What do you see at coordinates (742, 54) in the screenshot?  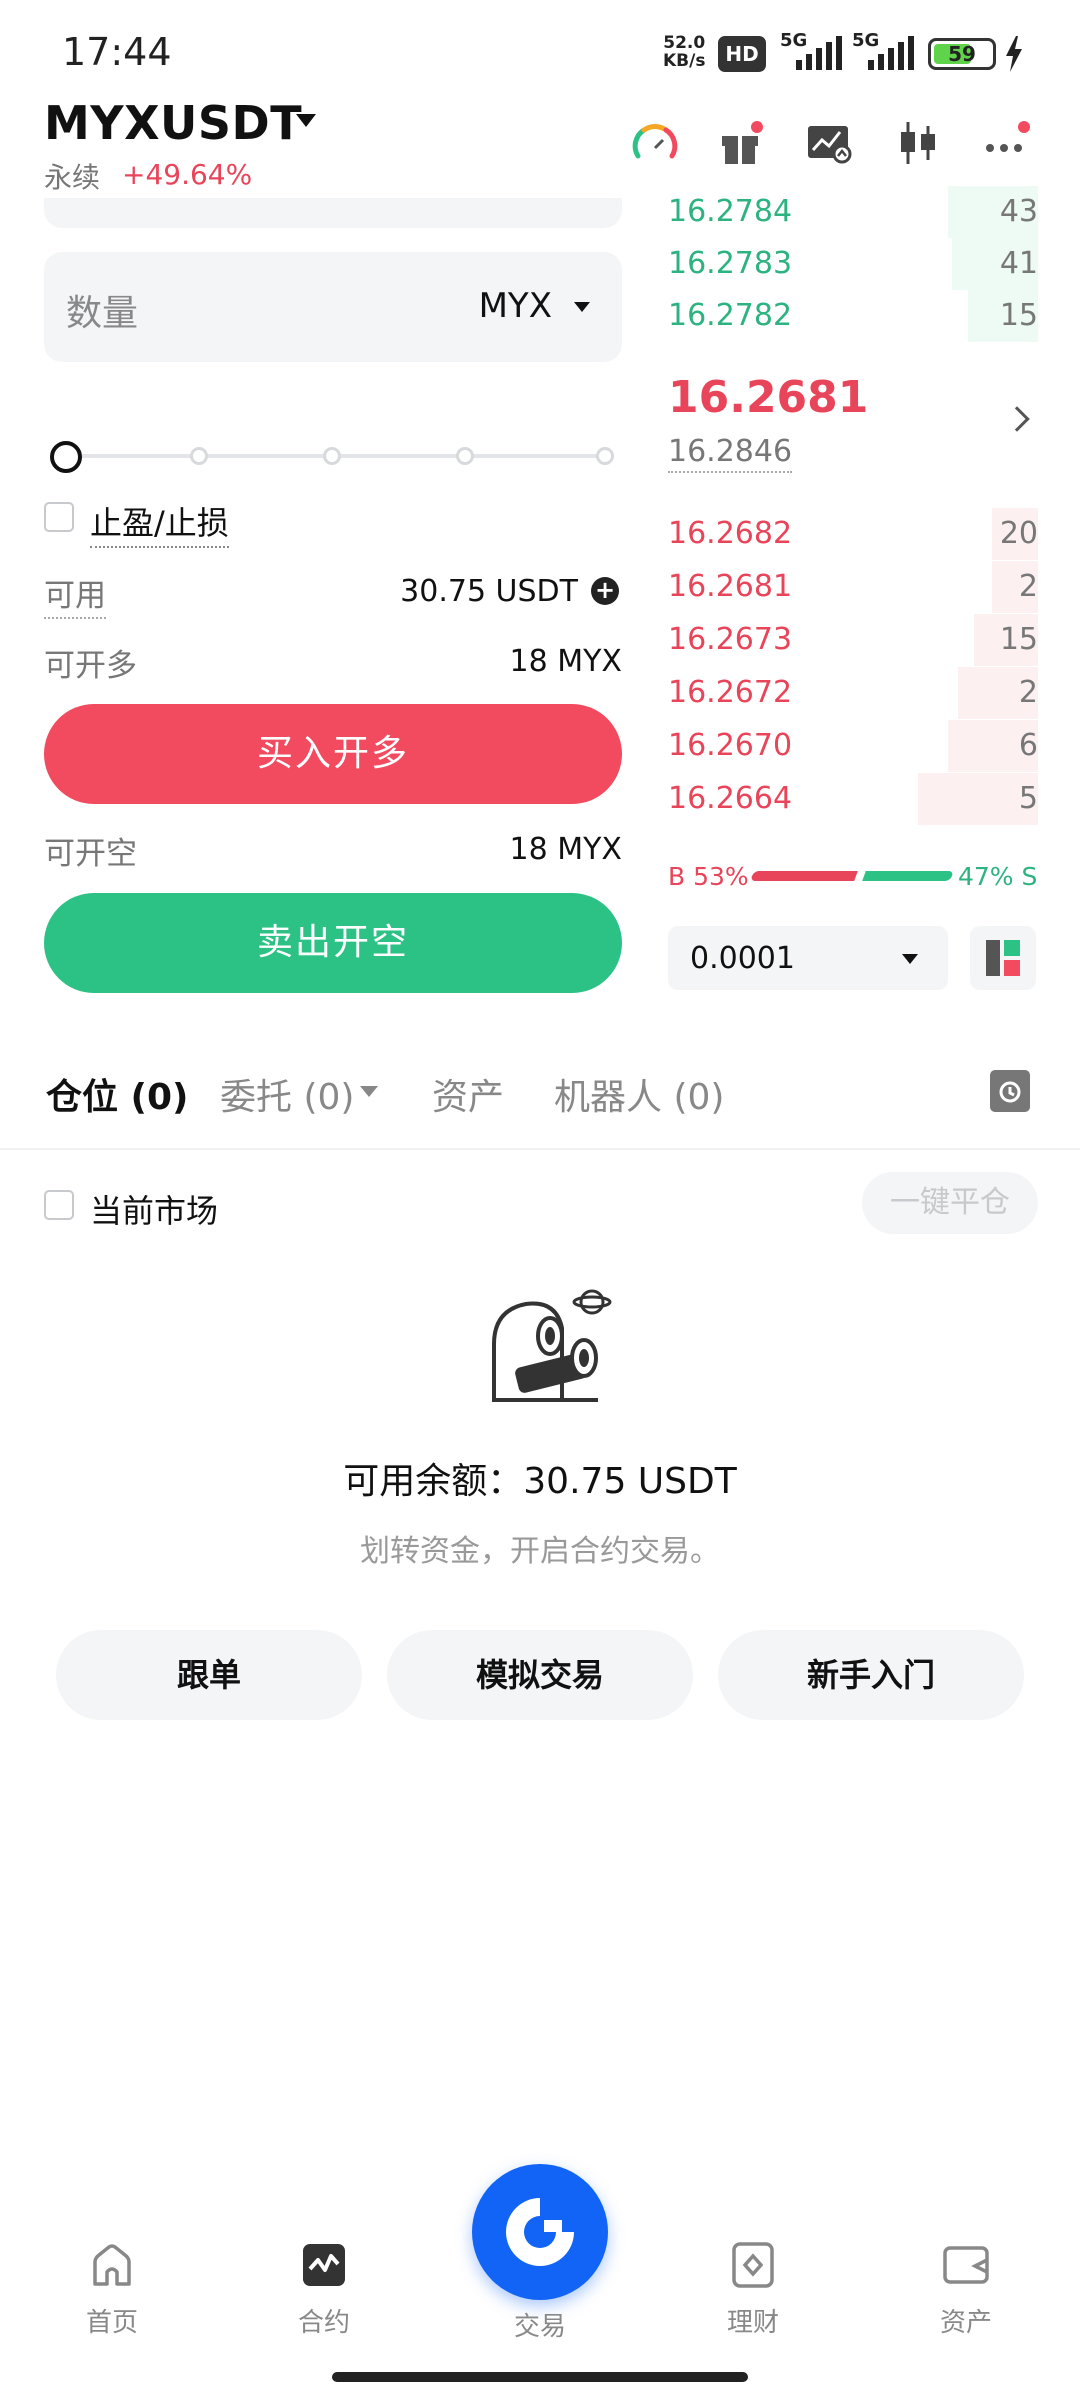 I see `hd-badge: HD` at bounding box center [742, 54].